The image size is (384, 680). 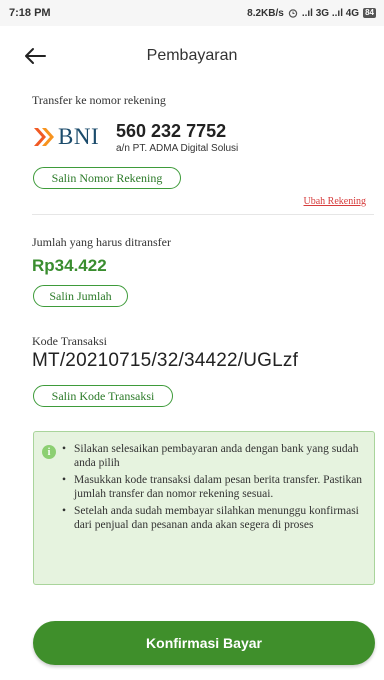 What do you see at coordinates (265, 13) in the screenshot?
I see `network-speed: 8.2KB/s` at bounding box center [265, 13].